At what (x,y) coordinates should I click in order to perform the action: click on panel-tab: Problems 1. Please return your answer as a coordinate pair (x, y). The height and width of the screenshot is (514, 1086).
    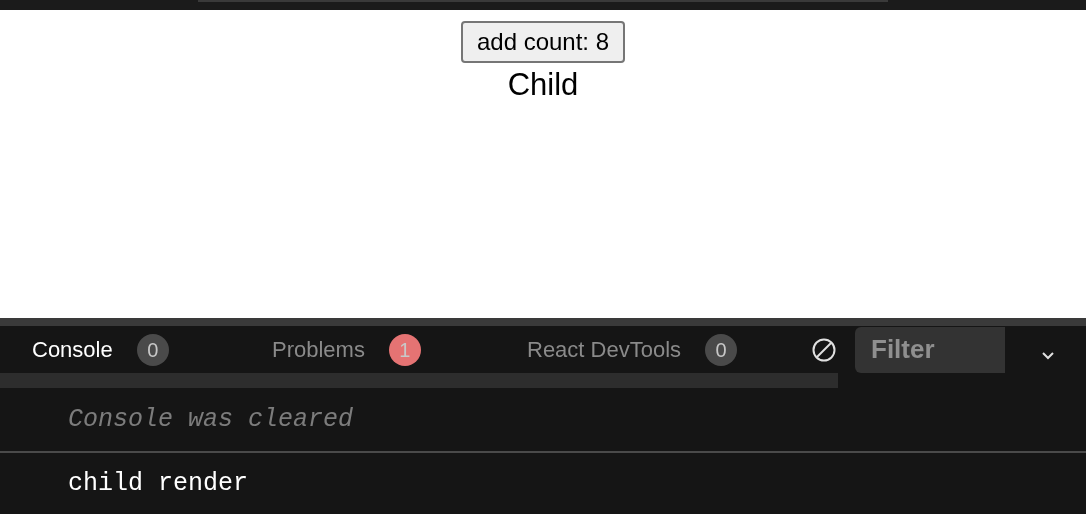
    Looking at the image, I should click on (367, 349).